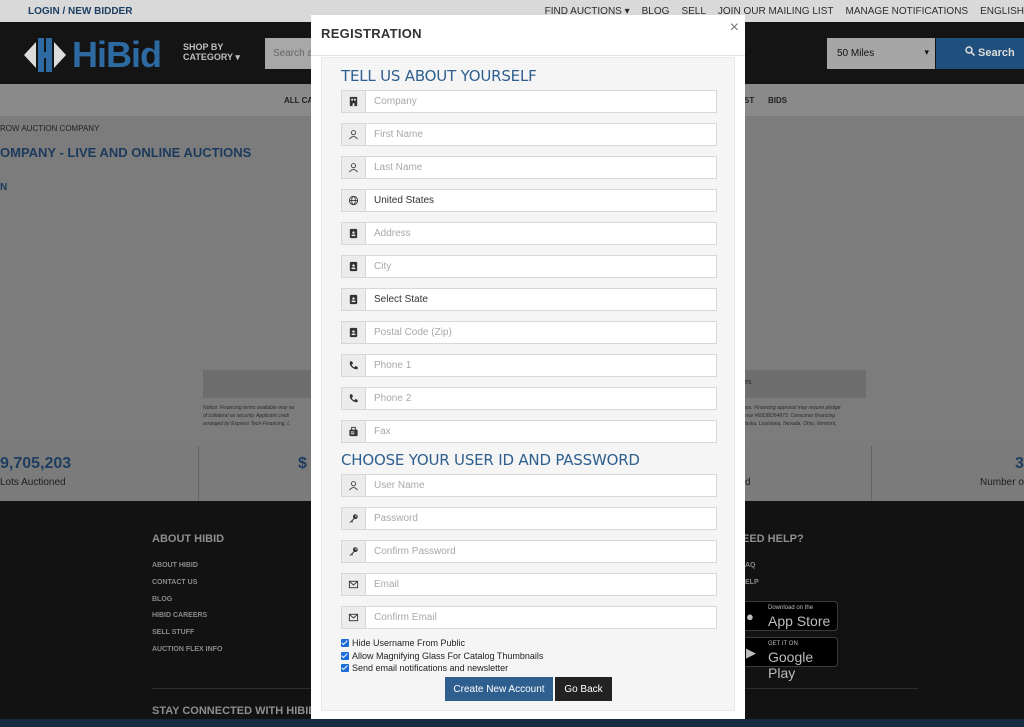 This screenshot has width=1024, height=727. I want to click on miles-select: 50 Miles ▾, so click(881, 53).